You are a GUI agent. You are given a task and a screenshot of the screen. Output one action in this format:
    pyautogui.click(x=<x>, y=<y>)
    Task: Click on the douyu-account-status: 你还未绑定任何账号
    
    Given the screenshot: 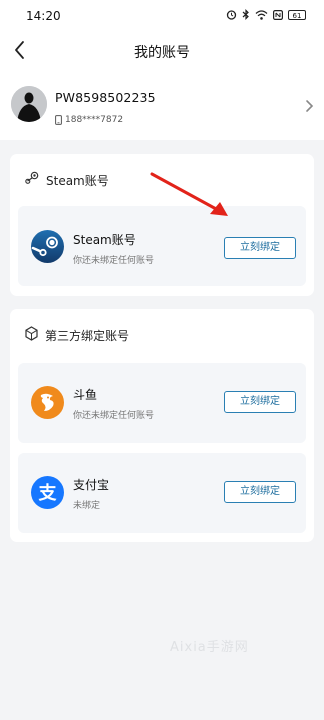 What is the action you would take?
    pyautogui.click(x=114, y=416)
    